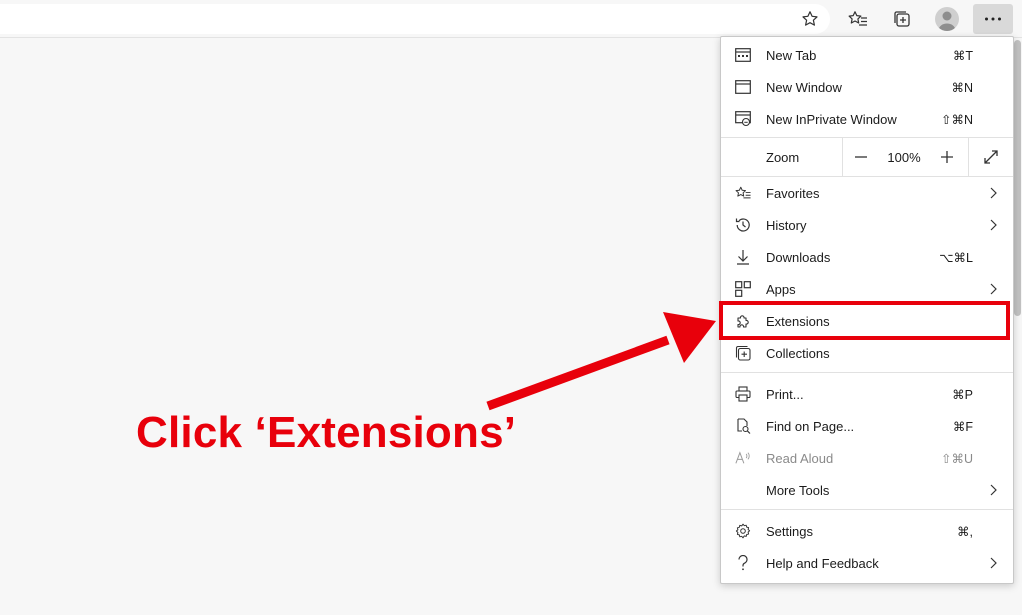 This screenshot has height=615, width=1022. I want to click on annotation-text: Click ‘Extensions’, so click(326, 432).